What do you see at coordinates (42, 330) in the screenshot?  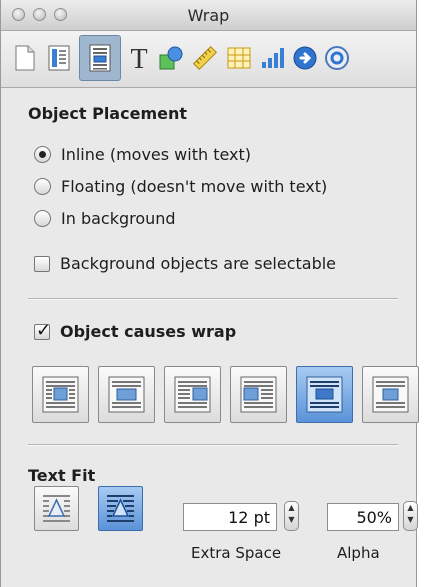 I see `object-causes-wrap-checkbox` at bounding box center [42, 330].